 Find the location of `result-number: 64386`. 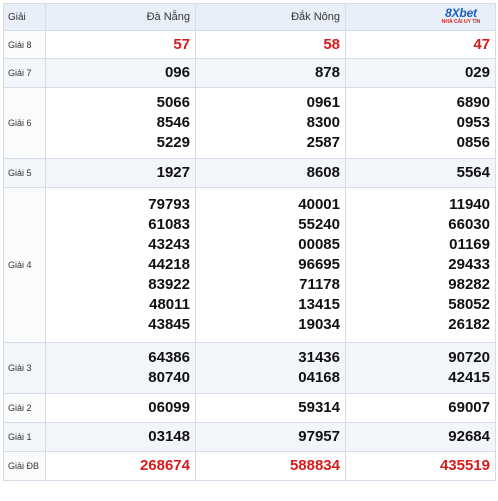

result-number: 64386 is located at coordinates (169, 357).